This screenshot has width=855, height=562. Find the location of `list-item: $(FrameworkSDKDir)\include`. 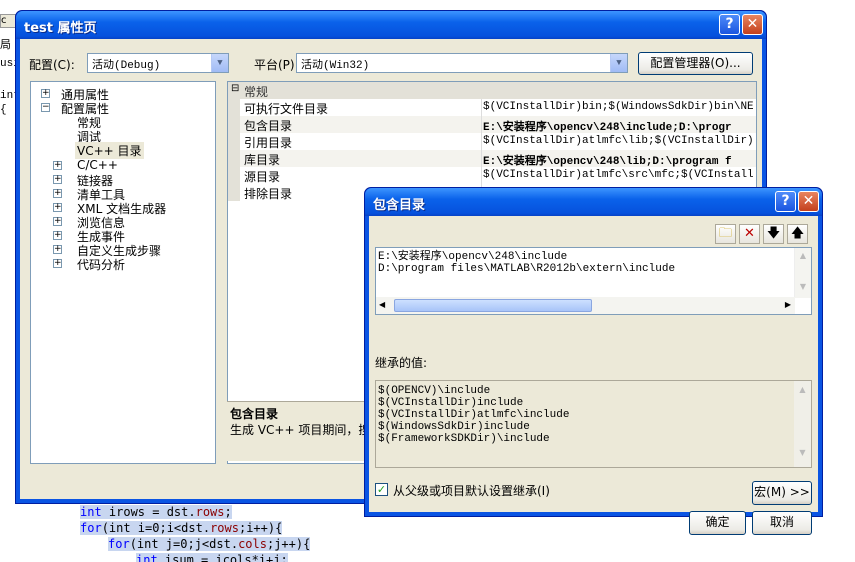

list-item: $(FrameworkSDKDir)\include is located at coordinates (464, 439).